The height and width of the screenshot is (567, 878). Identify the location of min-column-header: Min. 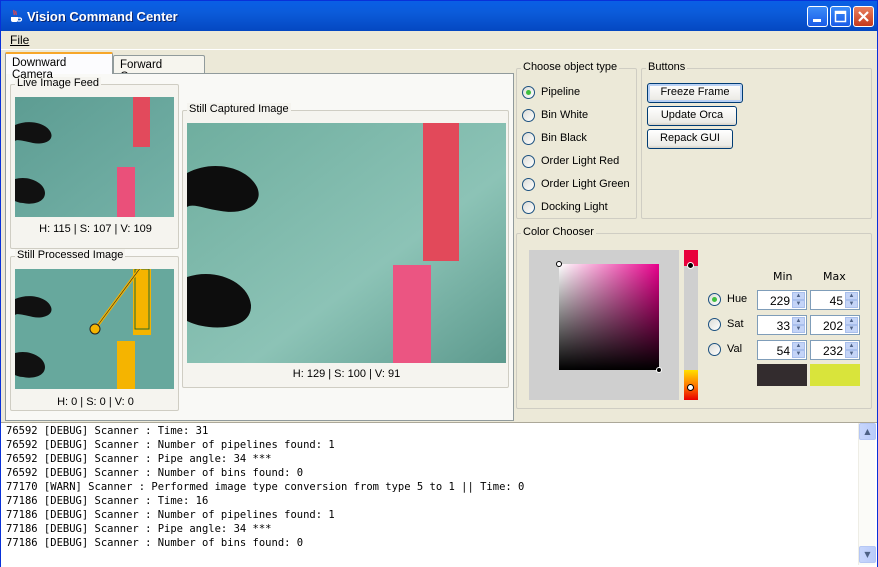
(783, 276).